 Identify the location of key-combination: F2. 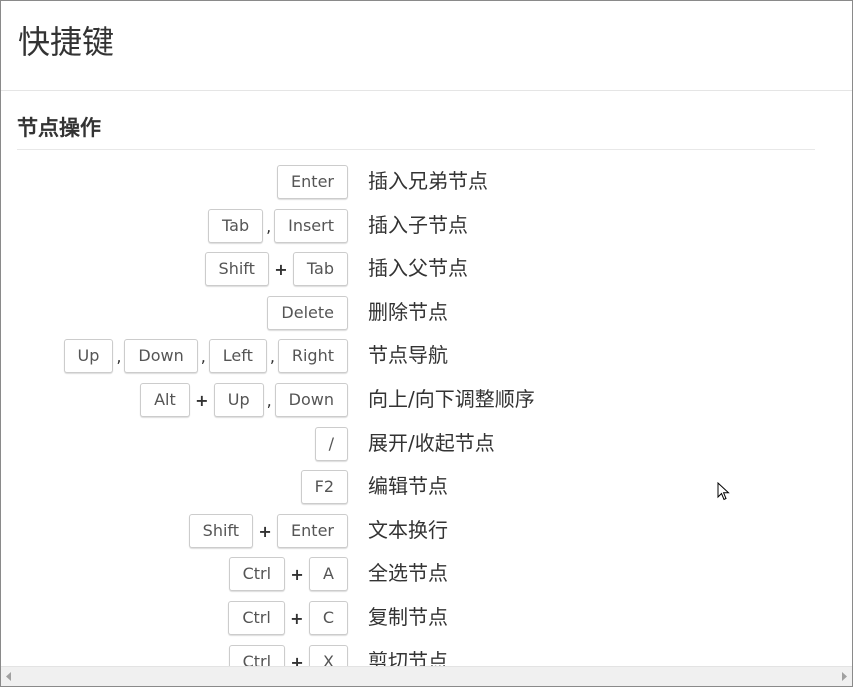
(324, 487).